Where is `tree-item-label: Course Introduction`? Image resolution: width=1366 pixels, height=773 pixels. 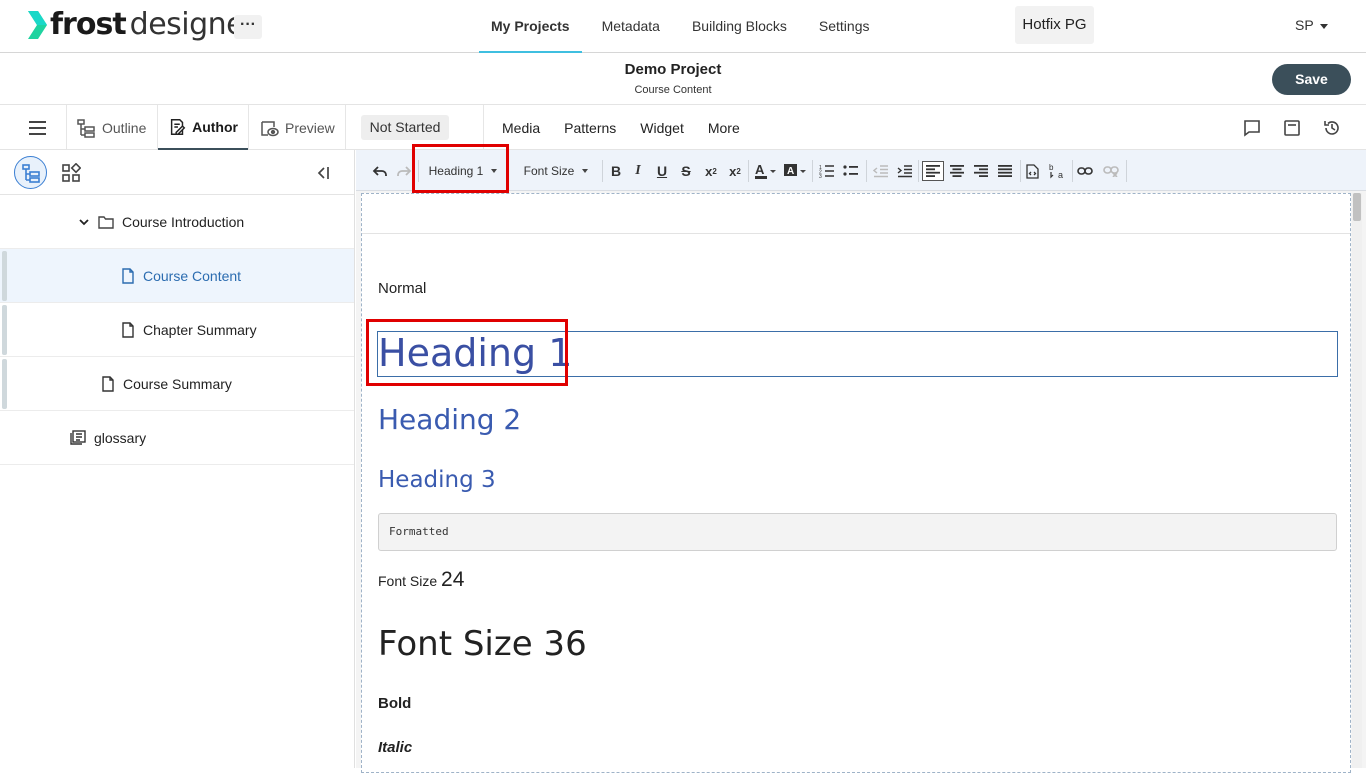 tree-item-label: Course Introduction is located at coordinates (183, 221).